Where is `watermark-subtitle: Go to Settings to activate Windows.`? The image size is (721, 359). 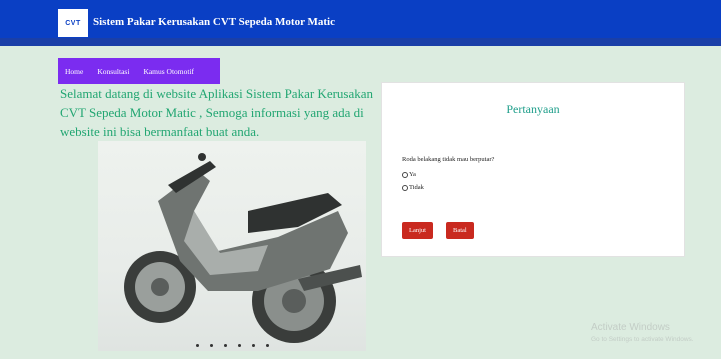 watermark-subtitle: Go to Settings to activate Windows. is located at coordinates (642, 339).